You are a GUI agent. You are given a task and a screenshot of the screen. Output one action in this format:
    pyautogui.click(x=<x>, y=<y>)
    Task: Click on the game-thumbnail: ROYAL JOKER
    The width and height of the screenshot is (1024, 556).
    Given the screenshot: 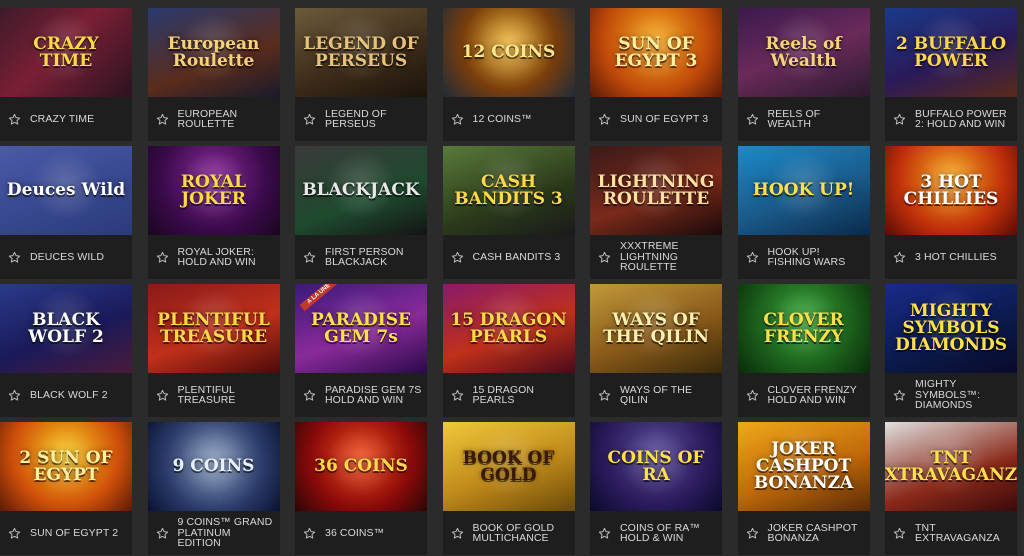 What is the action you would take?
    pyautogui.click(x=213, y=190)
    